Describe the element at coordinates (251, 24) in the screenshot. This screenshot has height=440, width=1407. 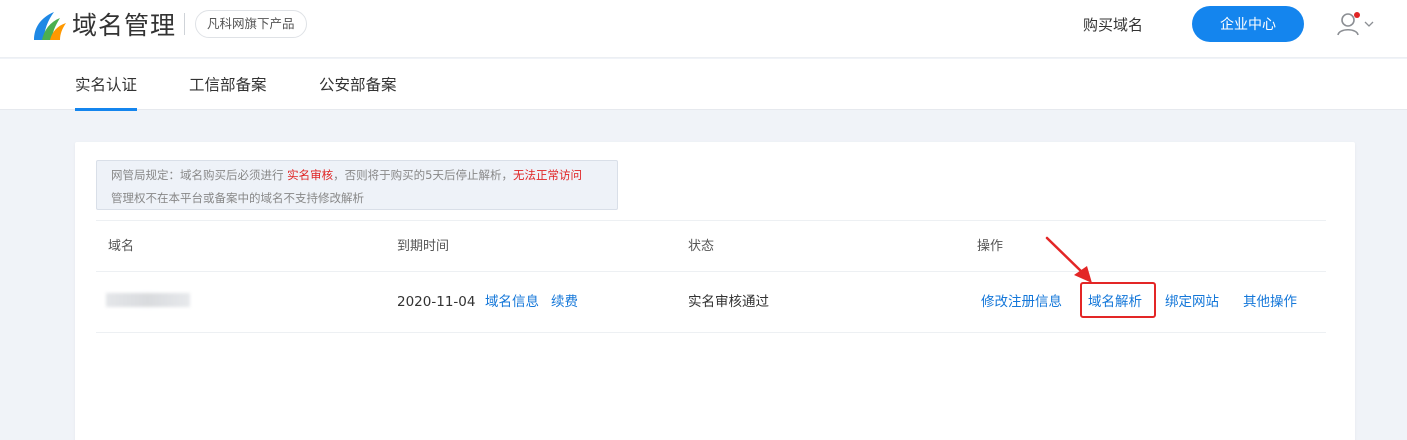
I see `product-tag: 凡科网旗下产品` at that location.